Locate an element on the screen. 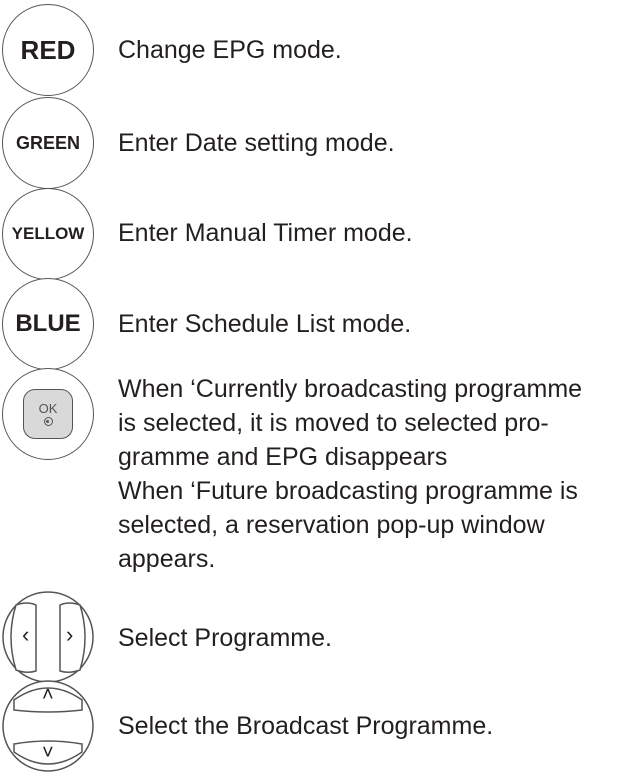 Image resolution: width=642 pixels, height=777 pixels. red-button-label: RED is located at coordinates (48, 49).